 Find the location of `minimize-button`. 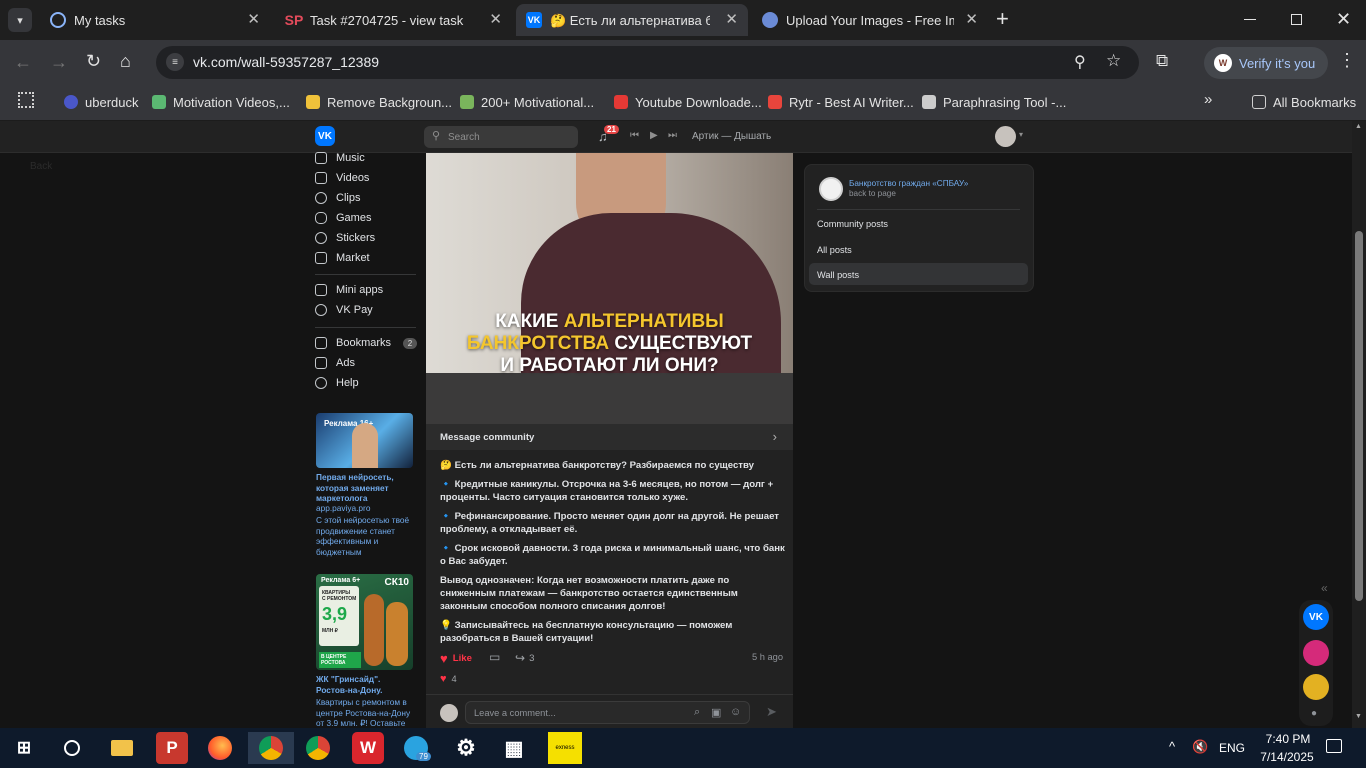

minimize-button is located at coordinates (1250, 19).